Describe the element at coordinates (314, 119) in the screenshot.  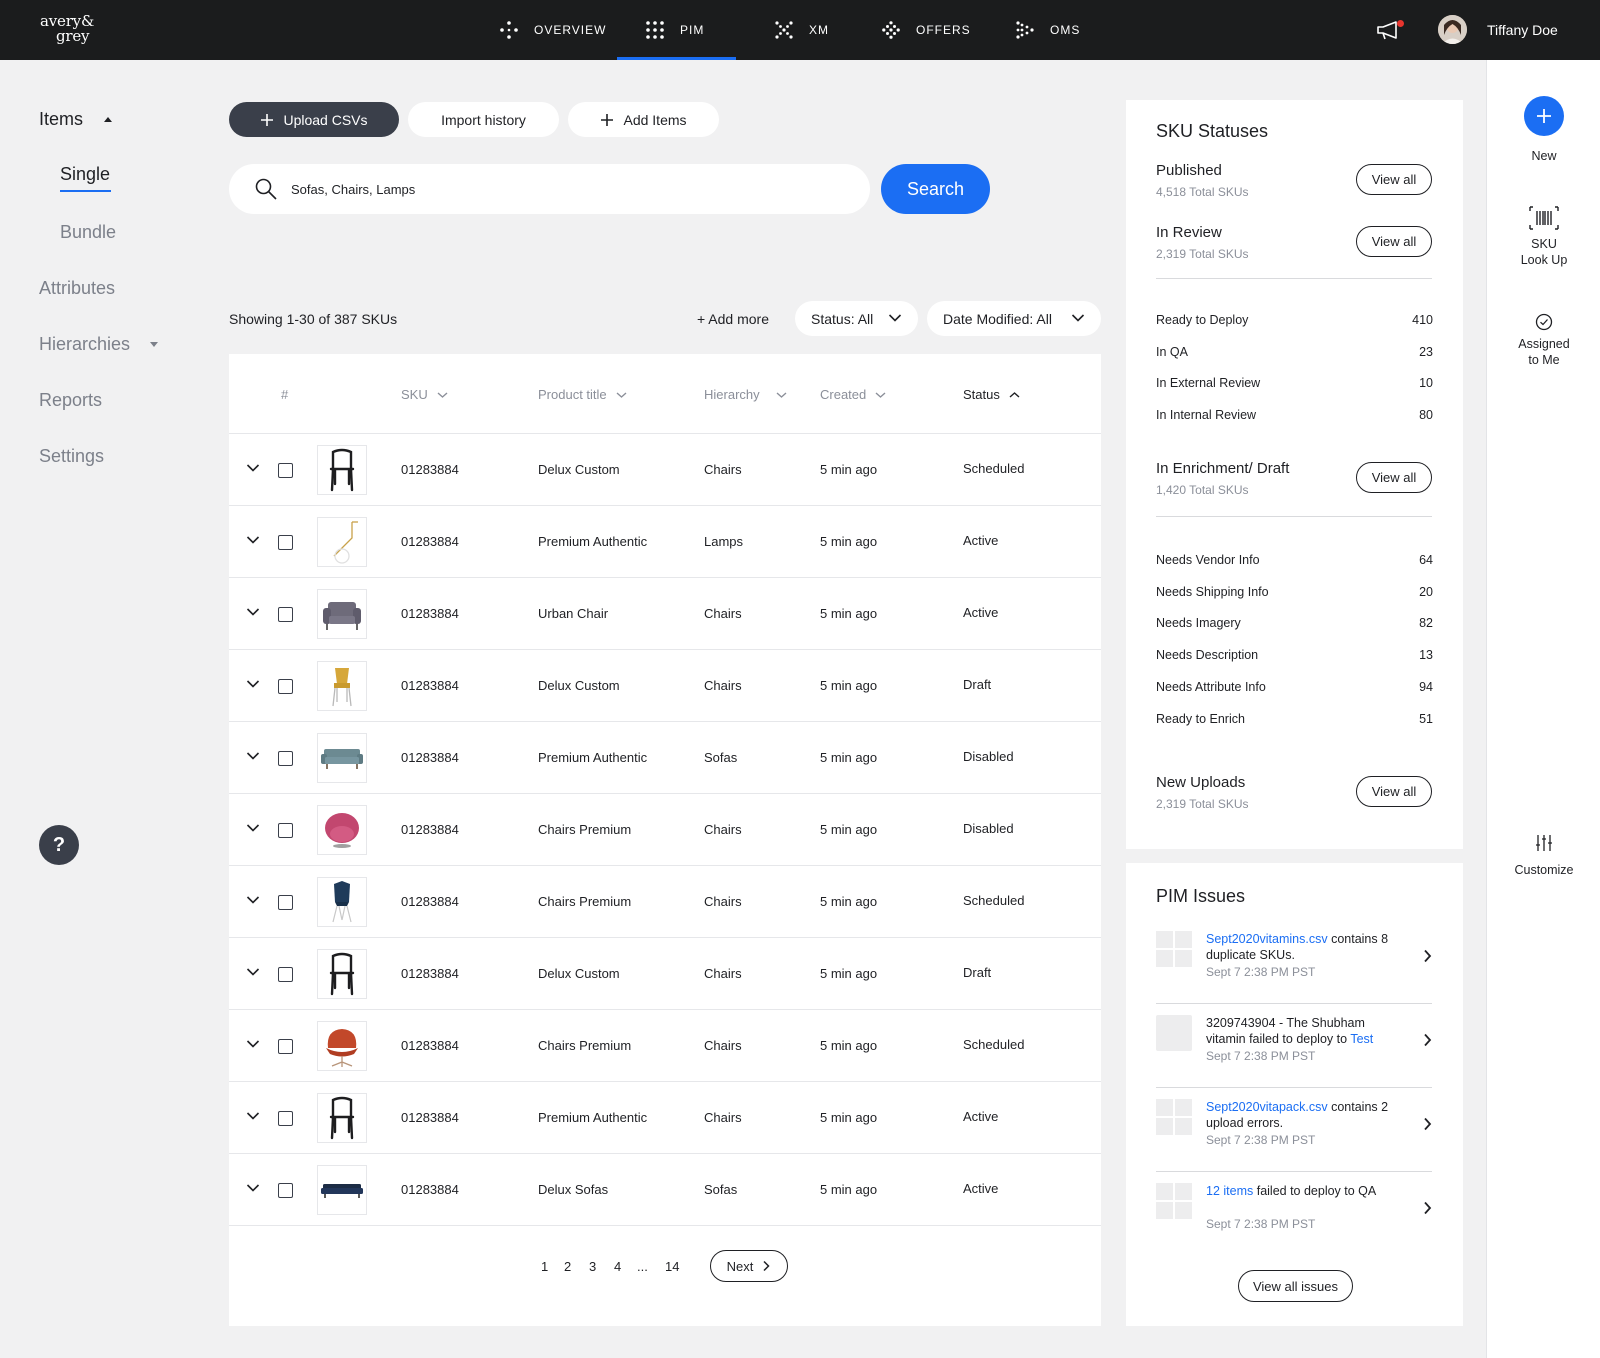
I see `upload-csvs-button: Upload CSVs` at that location.